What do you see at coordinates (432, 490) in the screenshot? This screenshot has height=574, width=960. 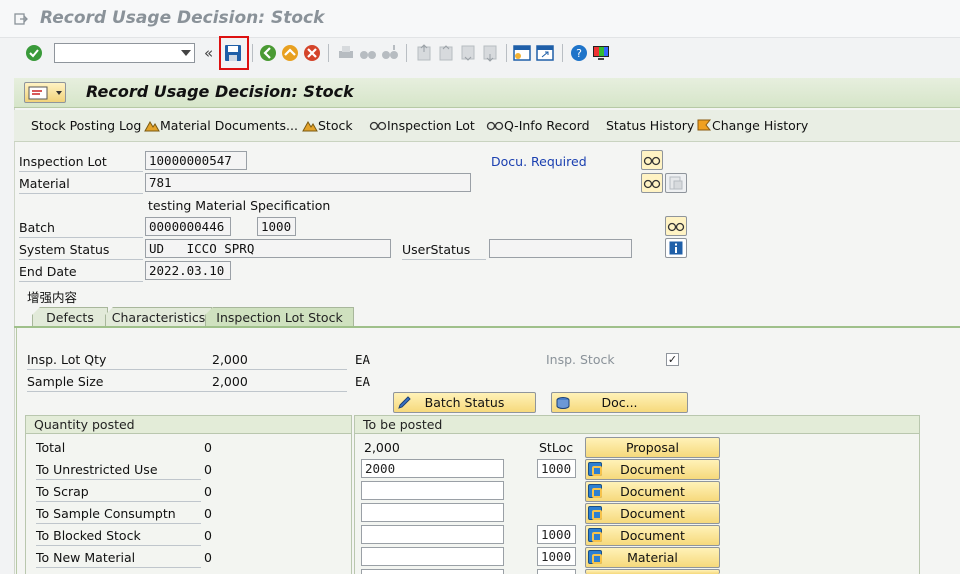 I see `scrap-qty-input` at bounding box center [432, 490].